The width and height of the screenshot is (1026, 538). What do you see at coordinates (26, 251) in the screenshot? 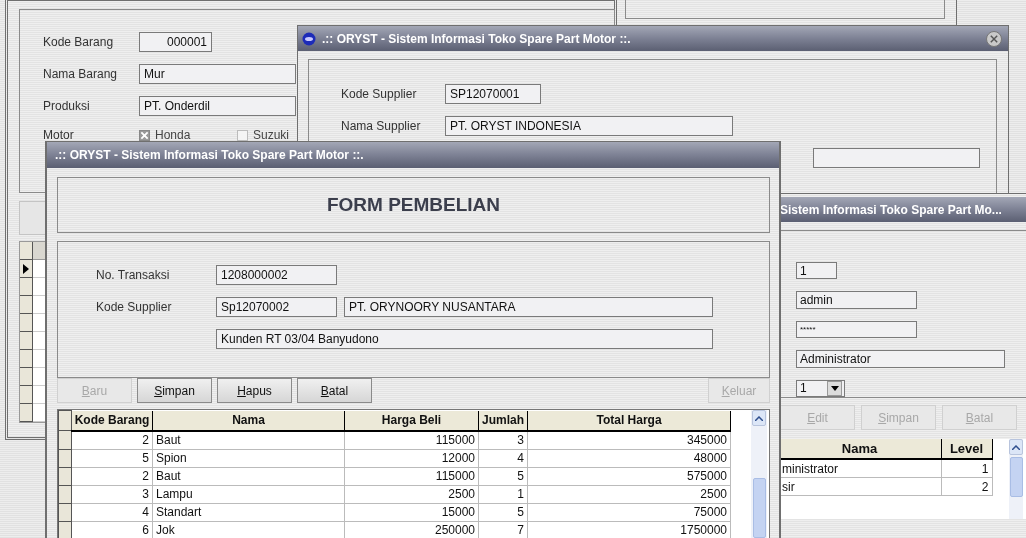
I see `column-header` at bounding box center [26, 251].